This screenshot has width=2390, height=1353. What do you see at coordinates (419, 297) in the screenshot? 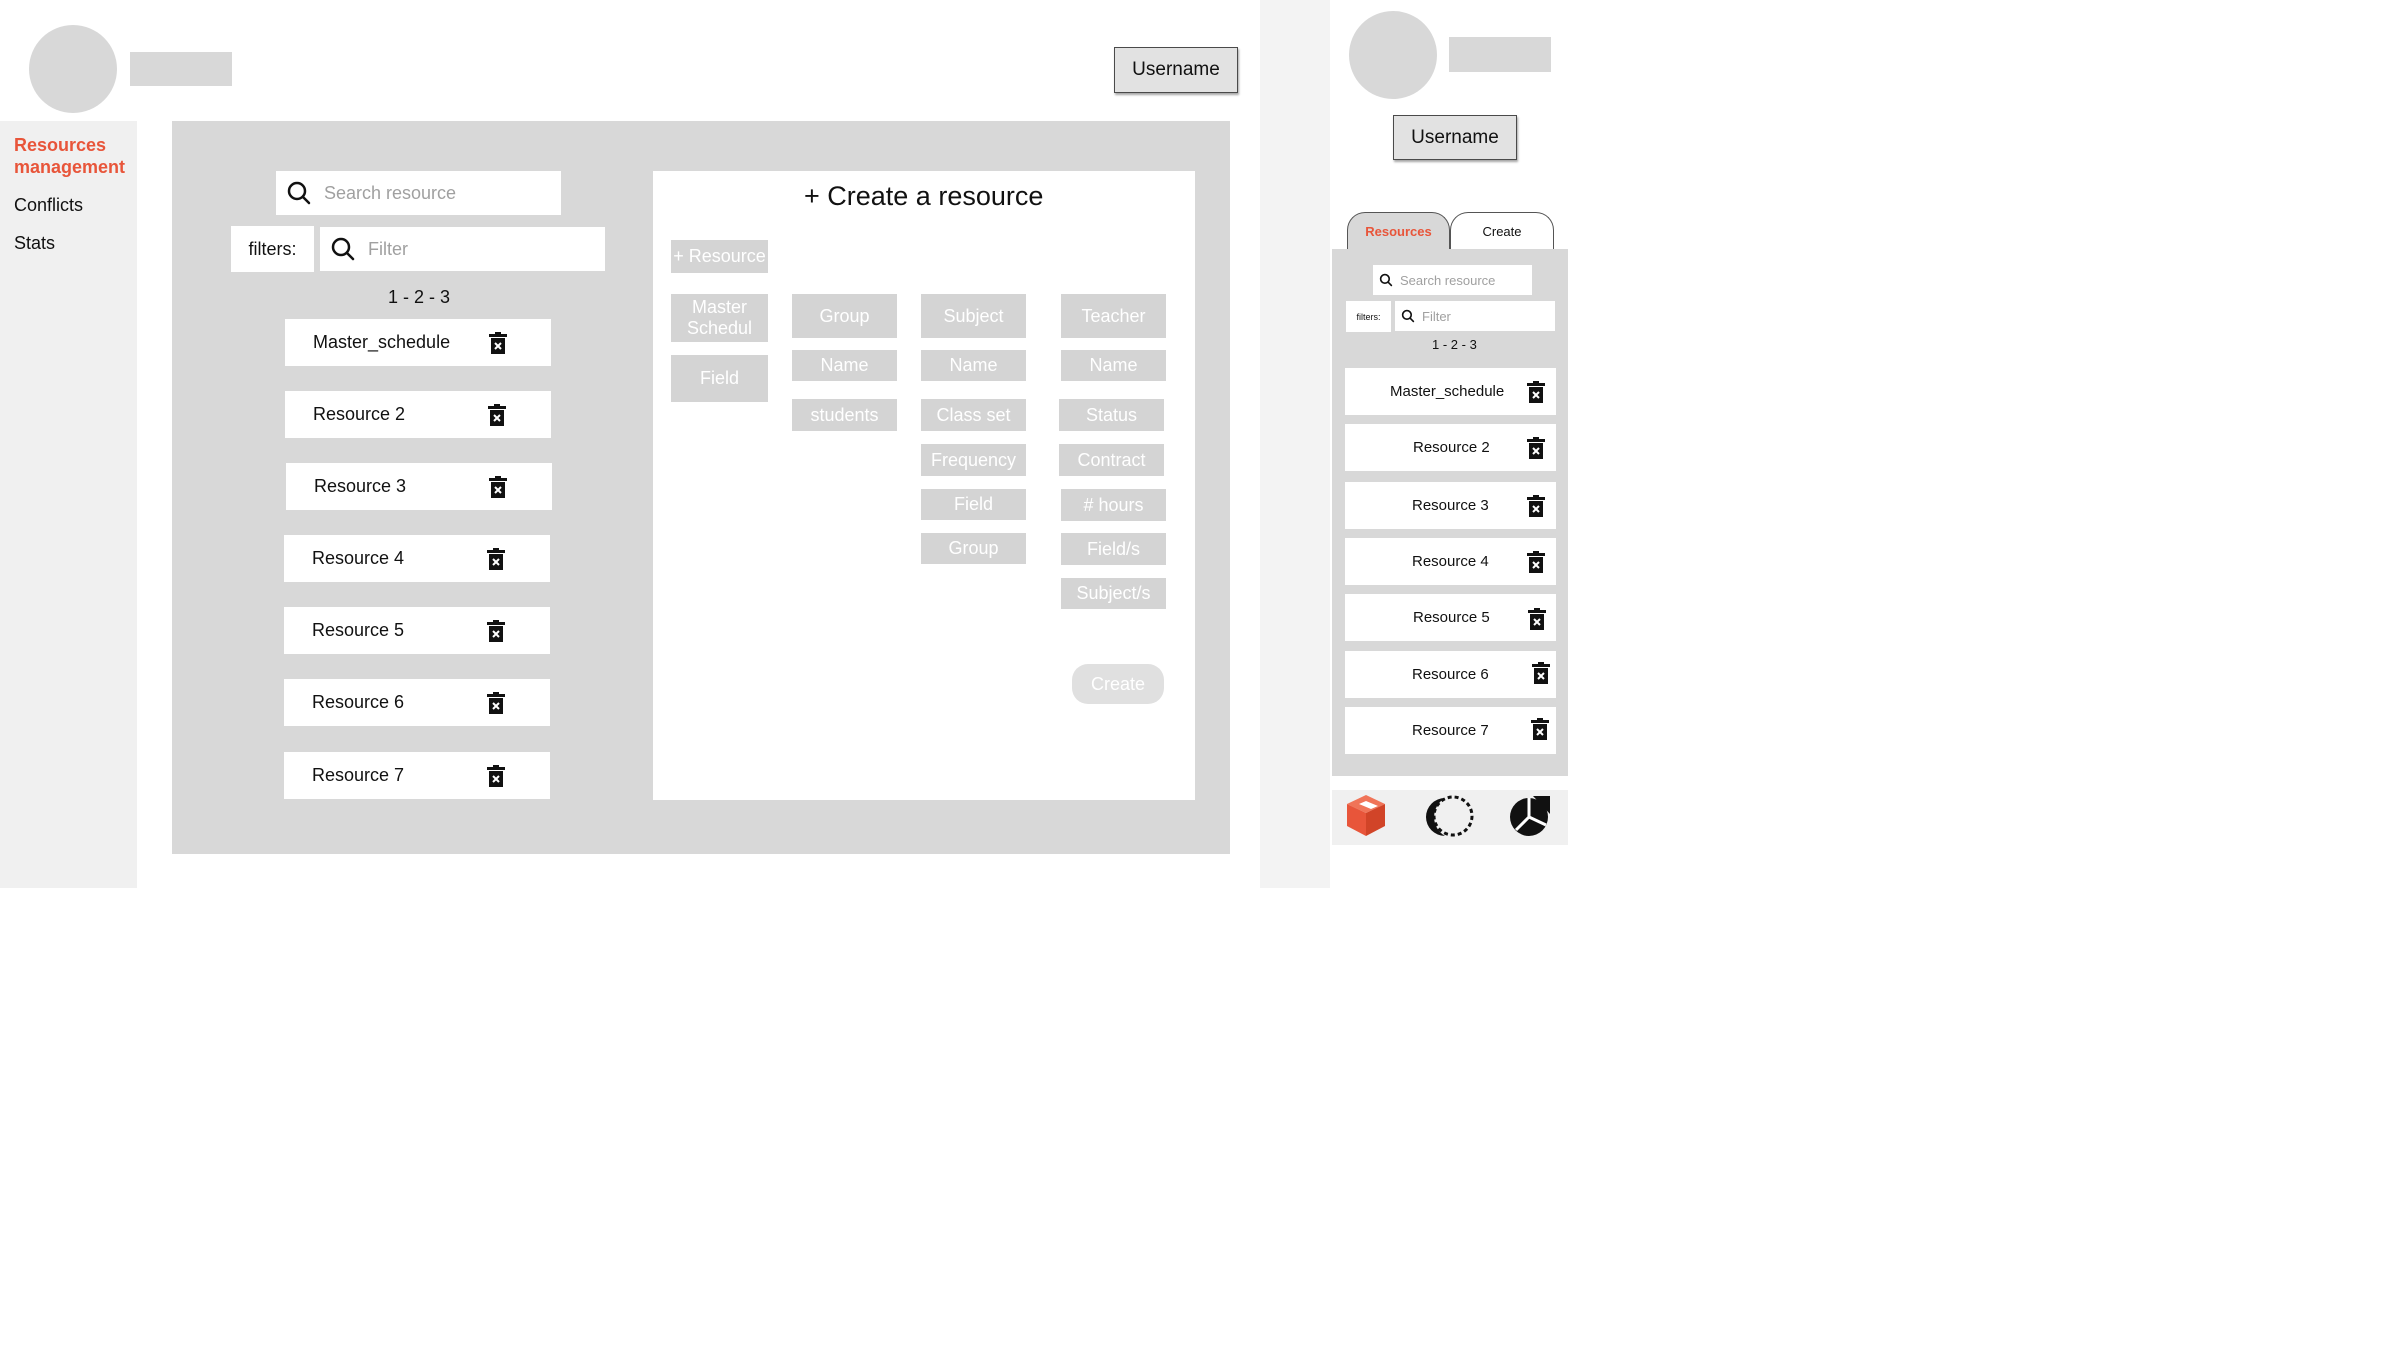
I see `pagination: 1 - 2 - 3` at bounding box center [419, 297].